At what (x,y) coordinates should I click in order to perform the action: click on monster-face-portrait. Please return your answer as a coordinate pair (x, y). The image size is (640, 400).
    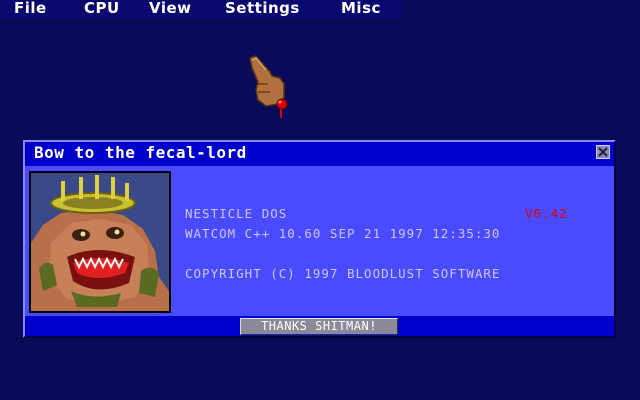
    Looking at the image, I should click on (100, 242).